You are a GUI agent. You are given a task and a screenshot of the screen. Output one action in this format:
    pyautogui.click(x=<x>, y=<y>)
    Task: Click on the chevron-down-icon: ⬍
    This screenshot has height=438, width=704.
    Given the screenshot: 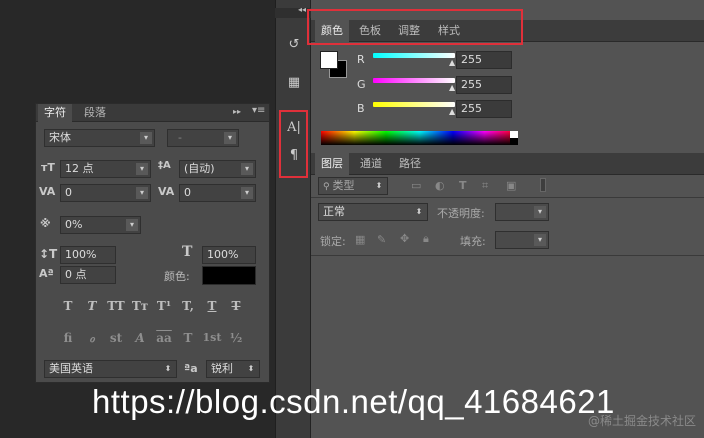 What is the action you would take?
    pyautogui.click(x=379, y=185)
    